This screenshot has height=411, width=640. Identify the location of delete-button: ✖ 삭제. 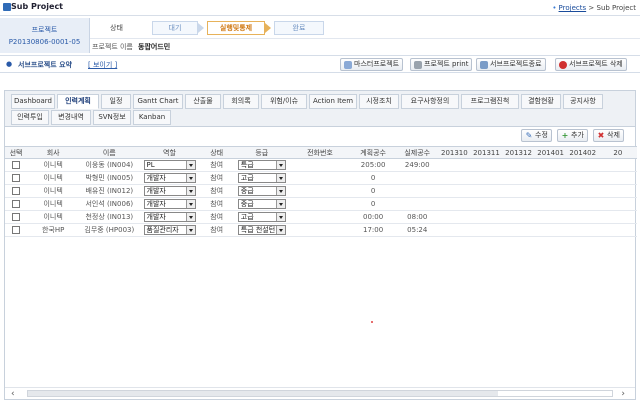
(608, 135).